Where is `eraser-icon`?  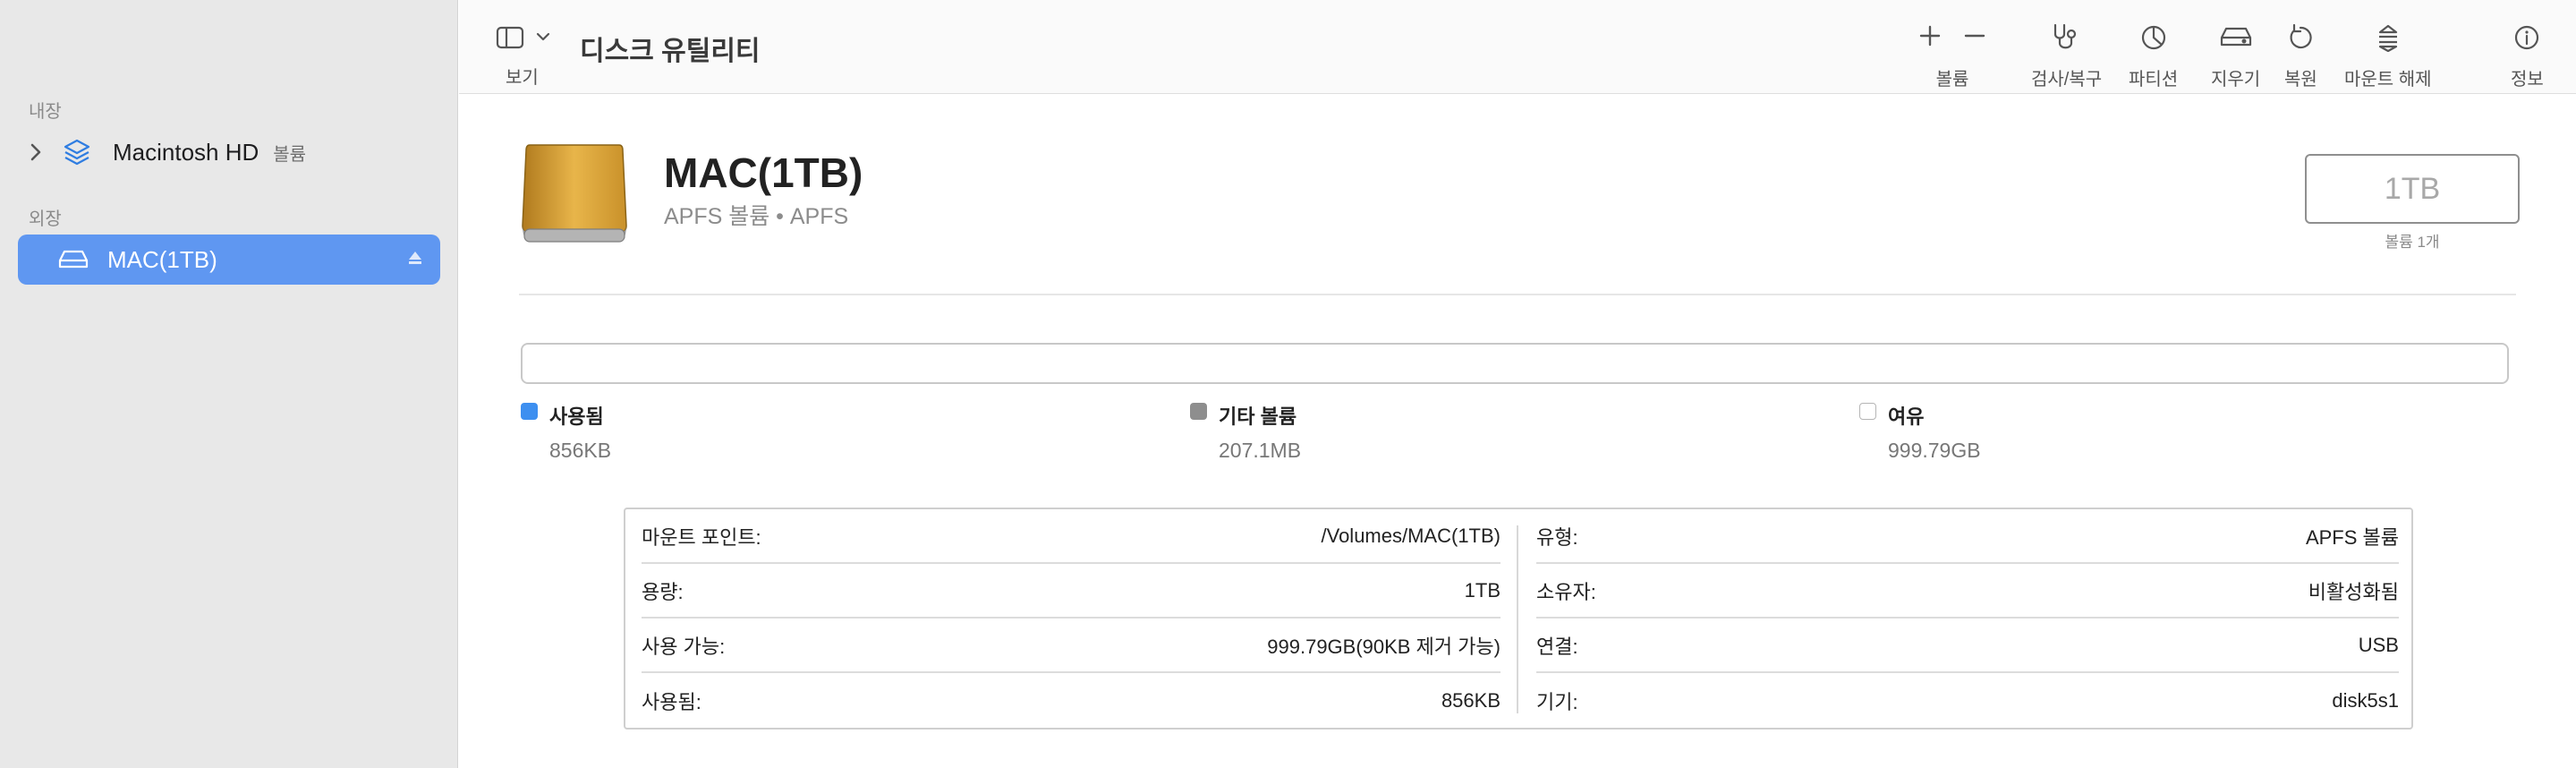
eraser-icon is located at coordinates (2236, 37).